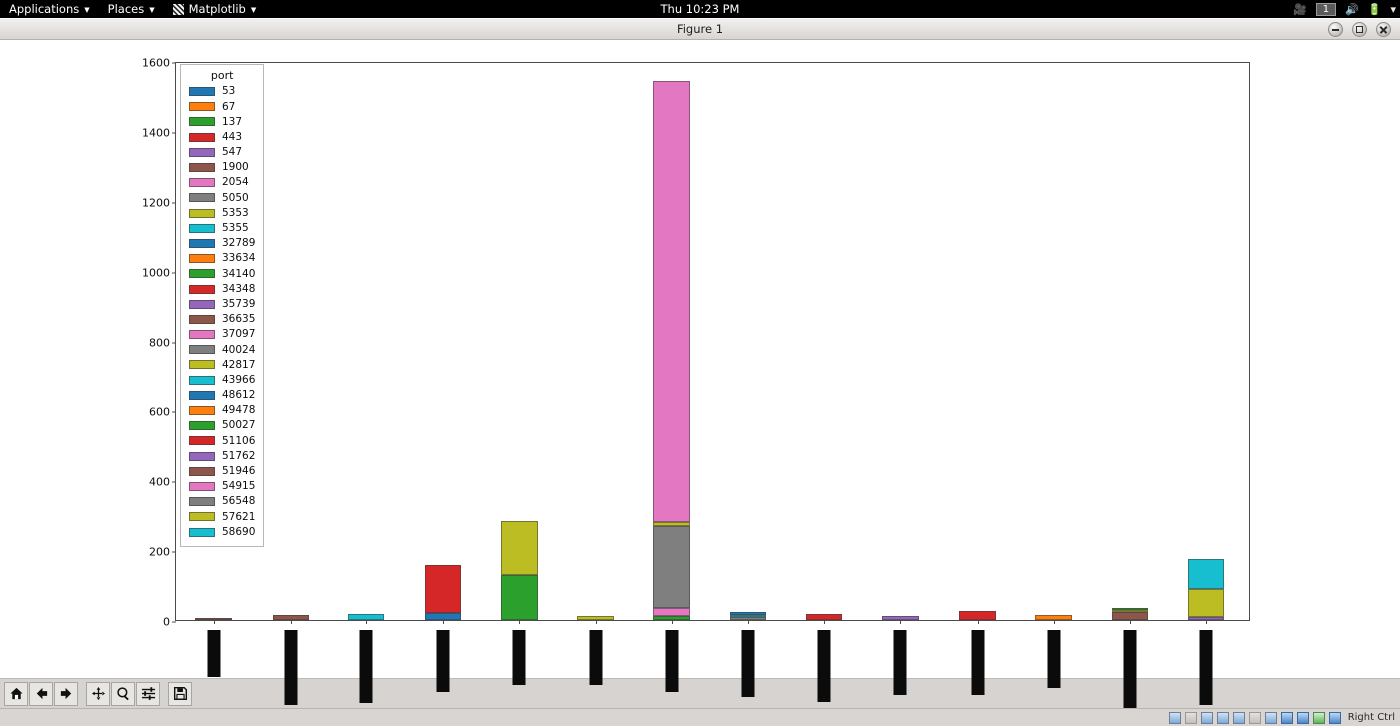 Image resolution: width=1400 pixels, height=726 pixels. Describe the element at coordinates (156, 63) in the screenshot. I see `y-tick-label: 1600` at that location.